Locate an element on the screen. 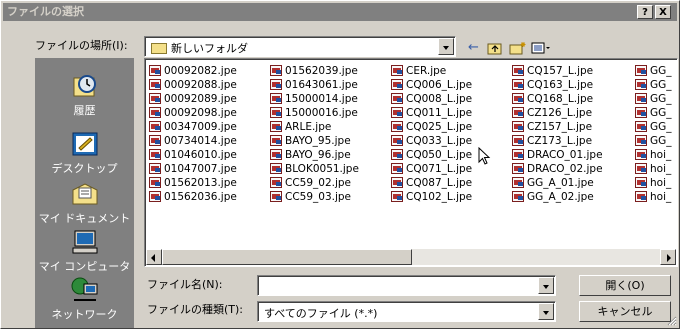 The image size is (686, 329). scroll-left-button is located at coordinates (154, 257).